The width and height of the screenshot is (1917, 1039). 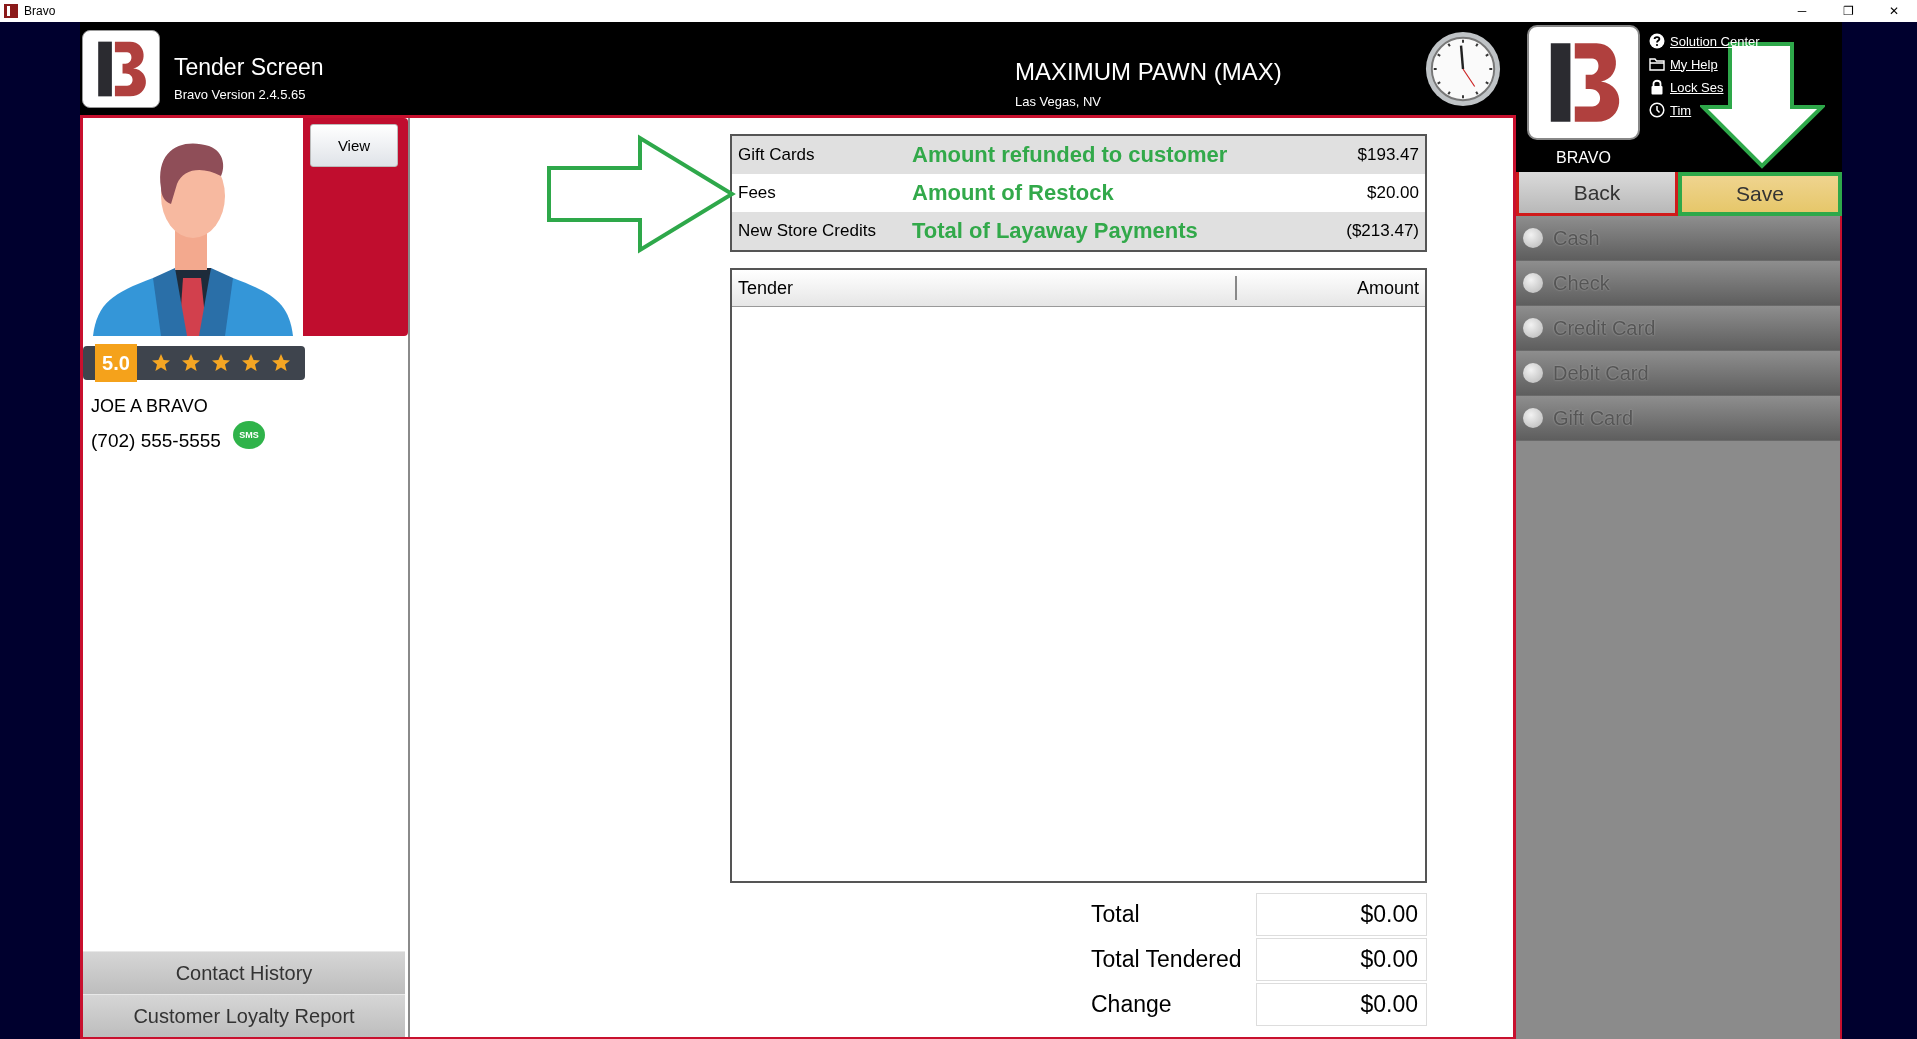 What do you see at coordinates (1382, 231) in the screenshot?
I see `summary-amount: ($213.47)` at bounding box center [1382, 231].